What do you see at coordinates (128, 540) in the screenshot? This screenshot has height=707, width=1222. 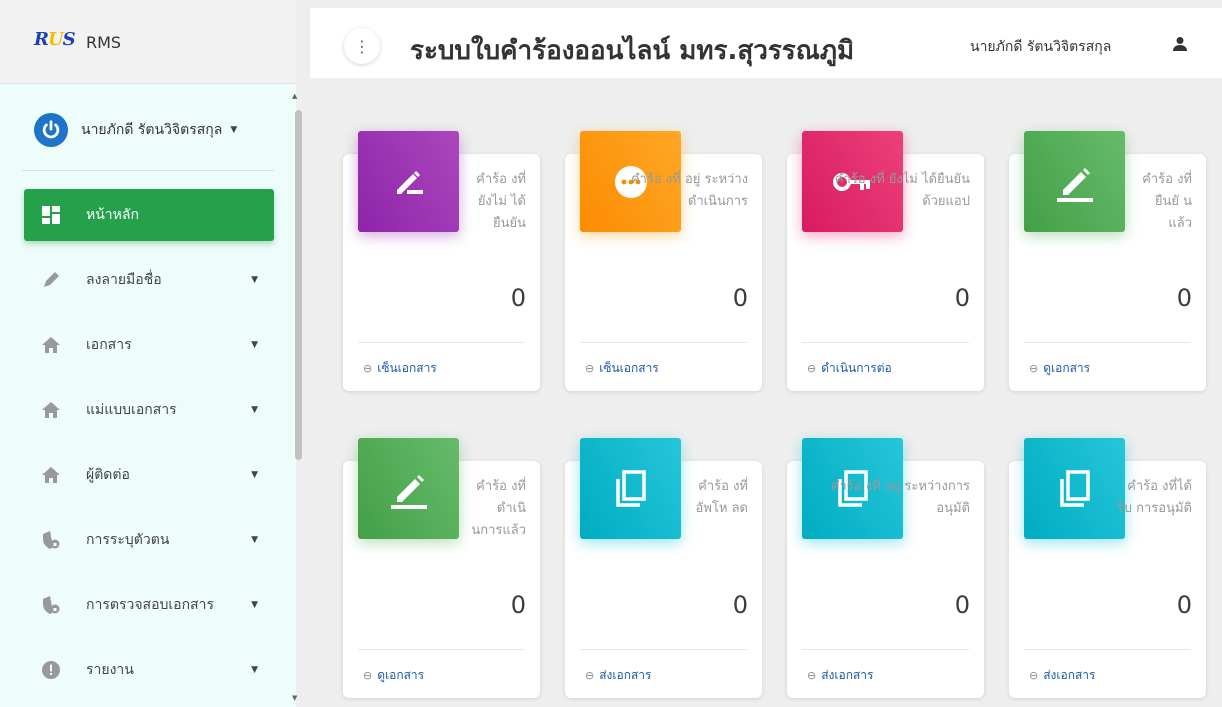 I see `sidebar-item-label: การระบุตัวตน` at bounding box center [128, 540].